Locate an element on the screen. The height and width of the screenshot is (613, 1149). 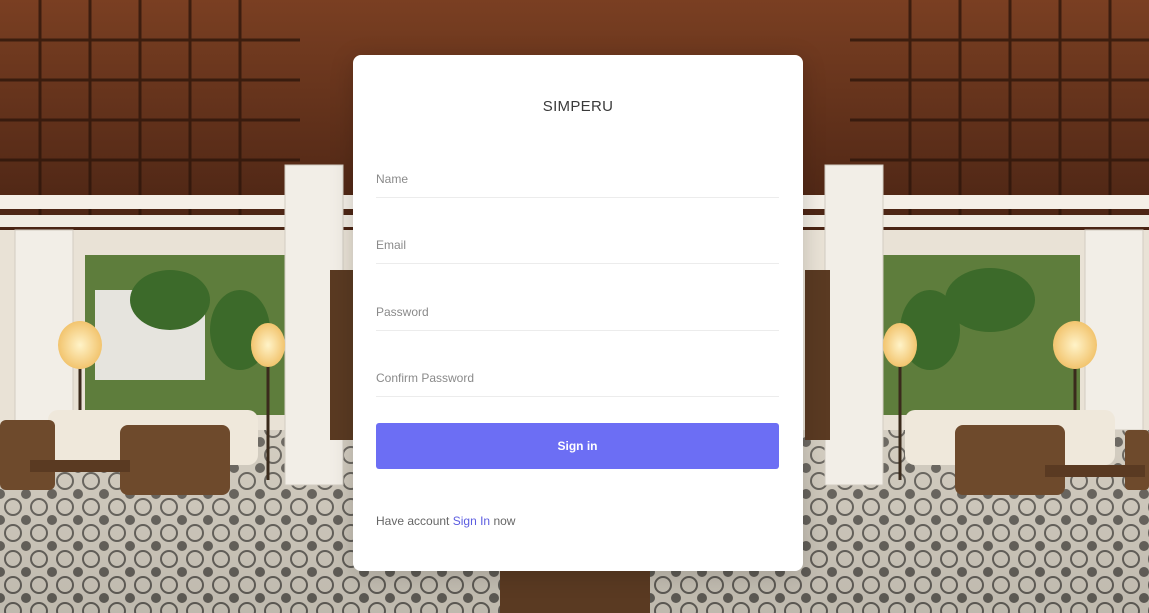
footer-suffix: now is located at coordinates (504, 521).